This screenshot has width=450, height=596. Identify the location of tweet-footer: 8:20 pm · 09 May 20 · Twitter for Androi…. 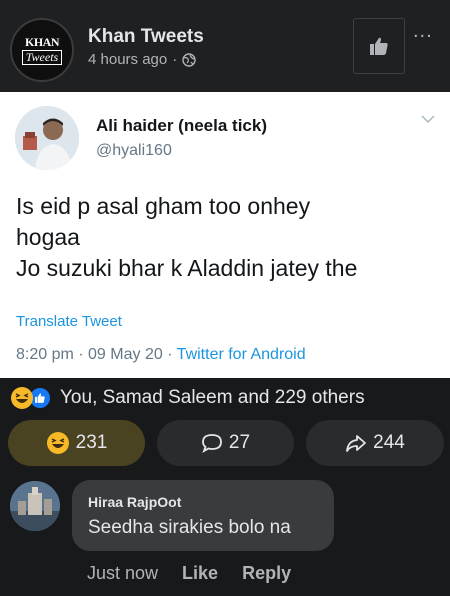
(161, 355).